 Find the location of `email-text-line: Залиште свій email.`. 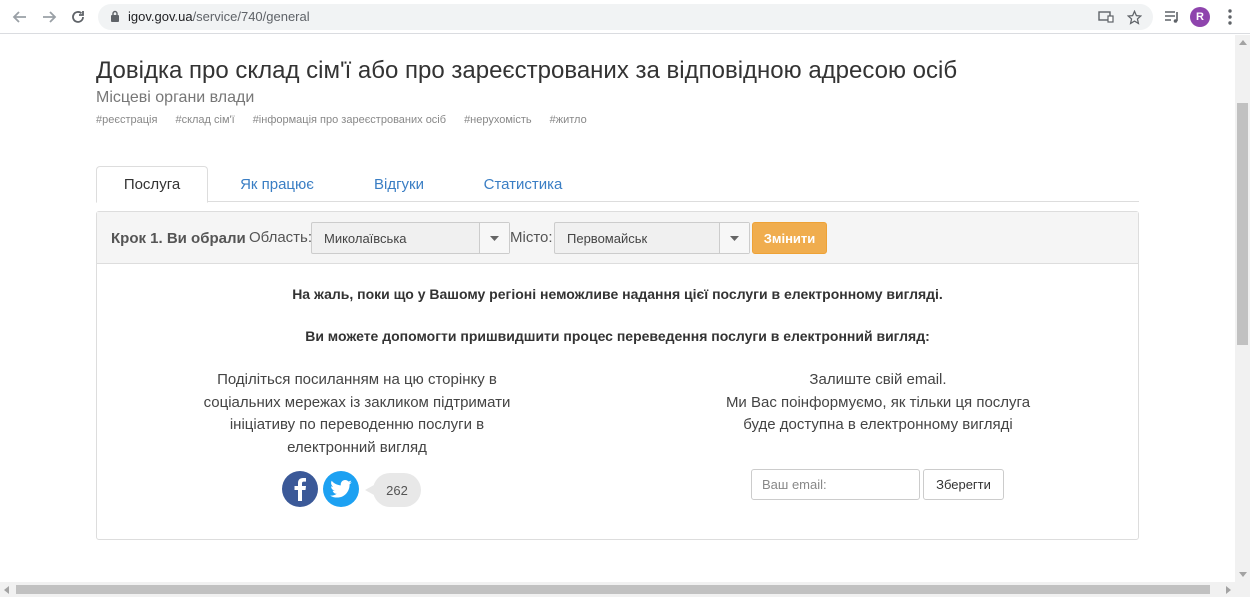

email-text-line: Залиште свій email. is located at coordinates (878, 379).